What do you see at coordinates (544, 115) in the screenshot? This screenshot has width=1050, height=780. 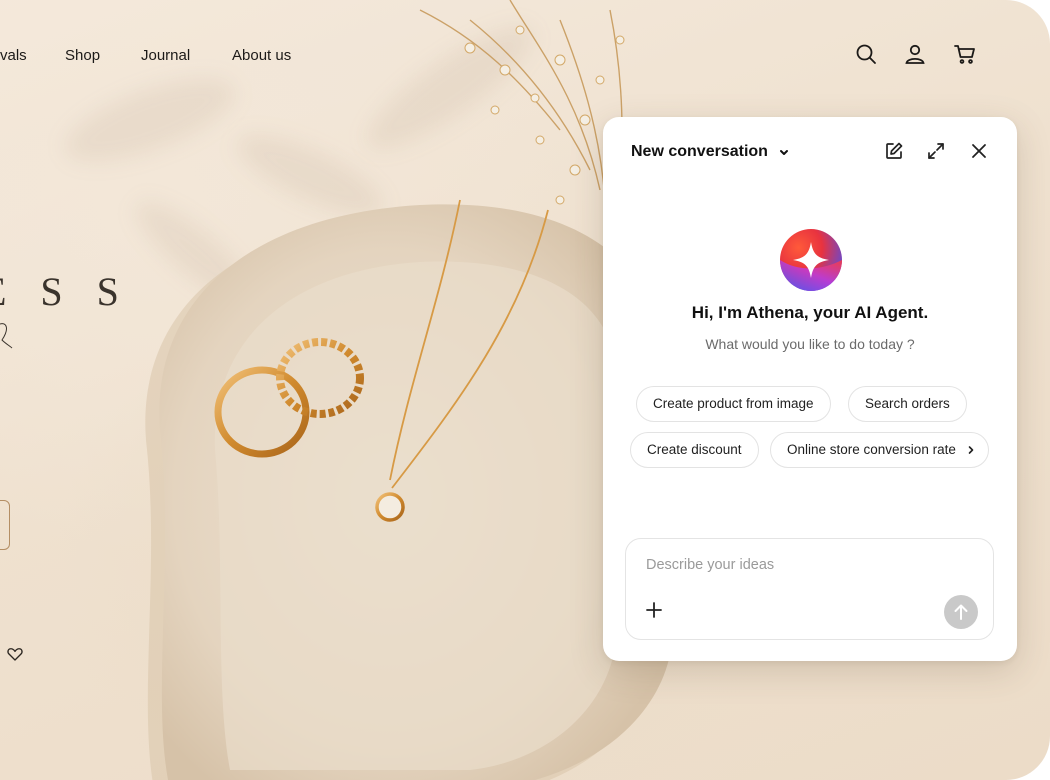 I see `flower-buds` at bounding box center [544, 115].